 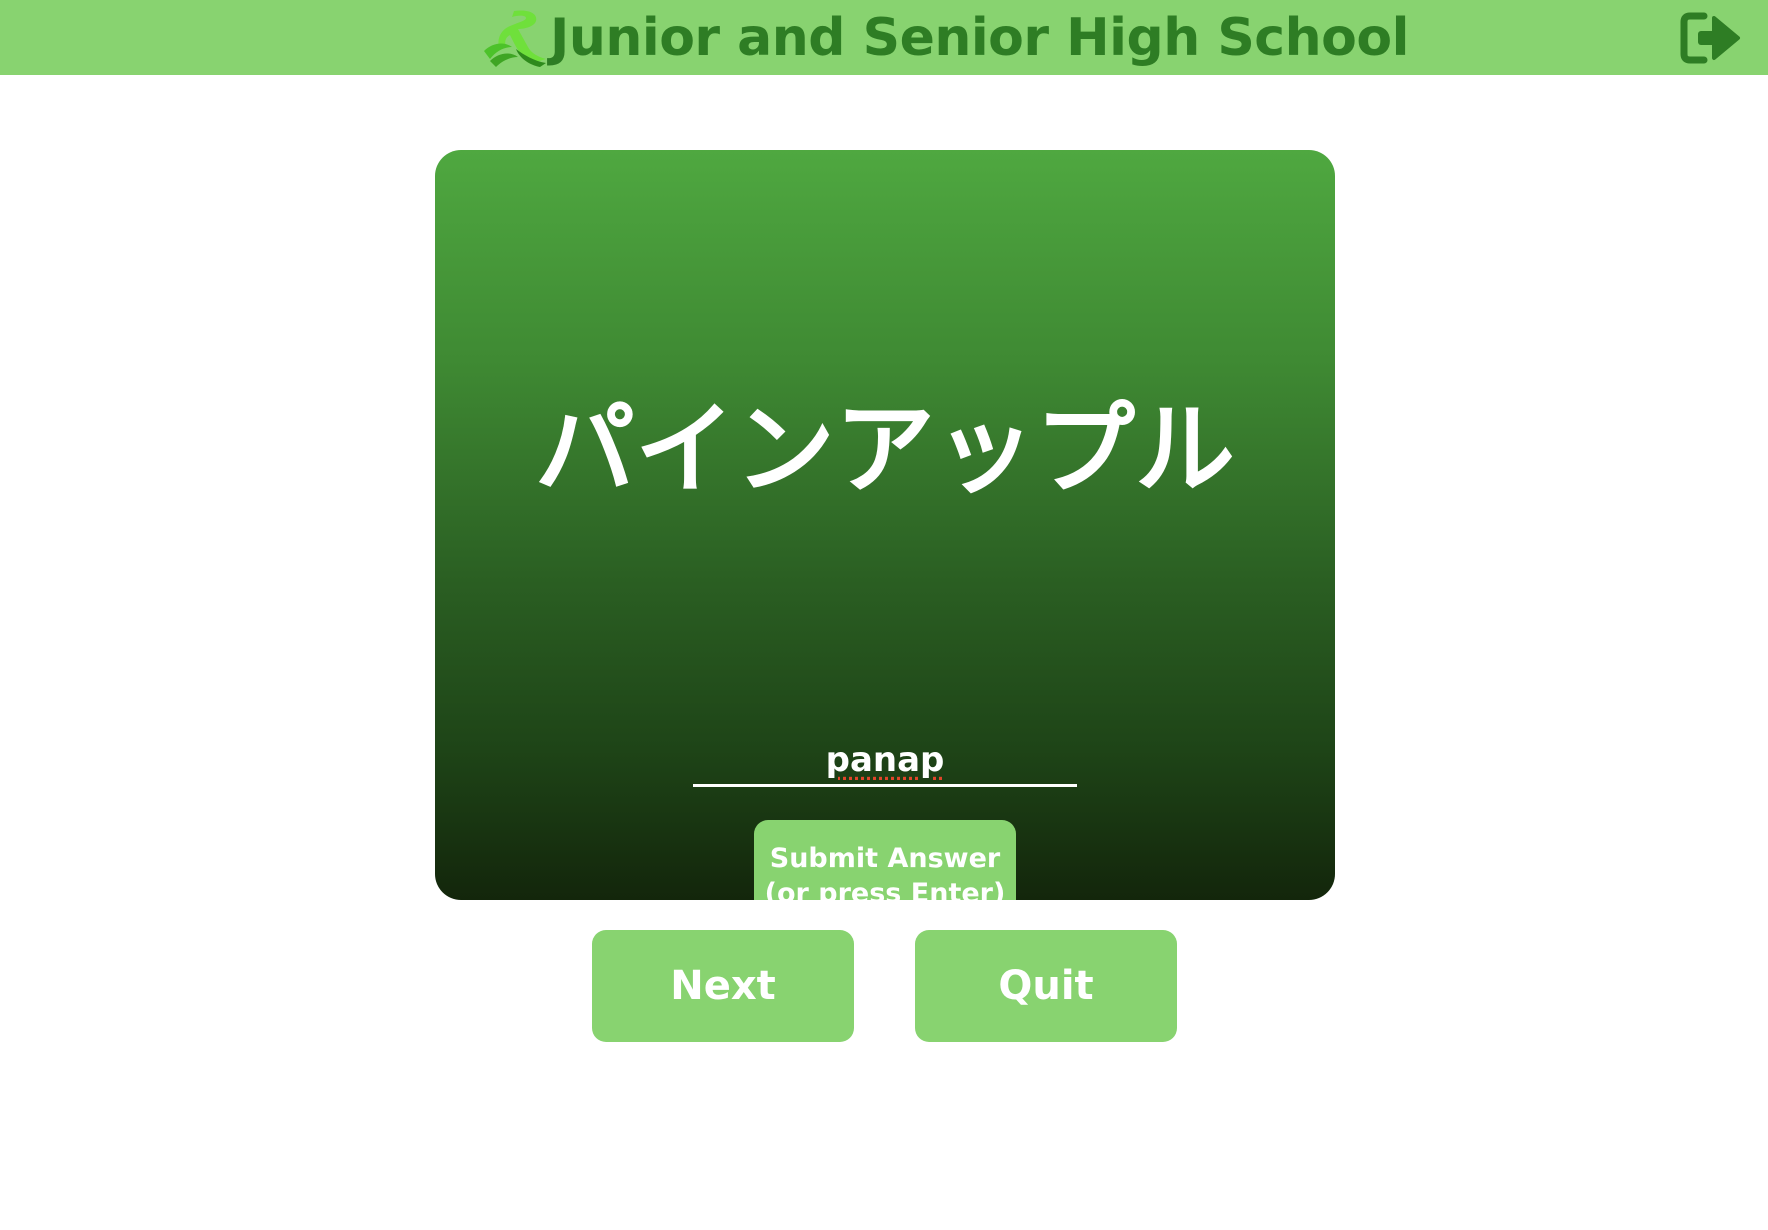 I want to click on prompt-word: パインアップル, so click(x=885, y=449).